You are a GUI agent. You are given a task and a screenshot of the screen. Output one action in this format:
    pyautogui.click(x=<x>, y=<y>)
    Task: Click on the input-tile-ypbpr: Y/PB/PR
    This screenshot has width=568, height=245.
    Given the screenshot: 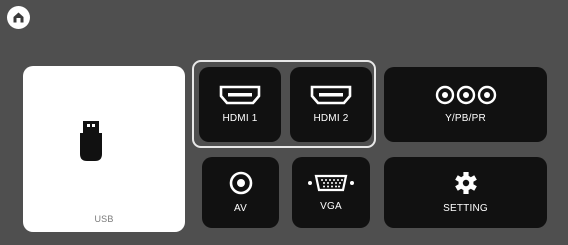 What is the action you would take?
    pyautogui.click(x=465, y=104)
    